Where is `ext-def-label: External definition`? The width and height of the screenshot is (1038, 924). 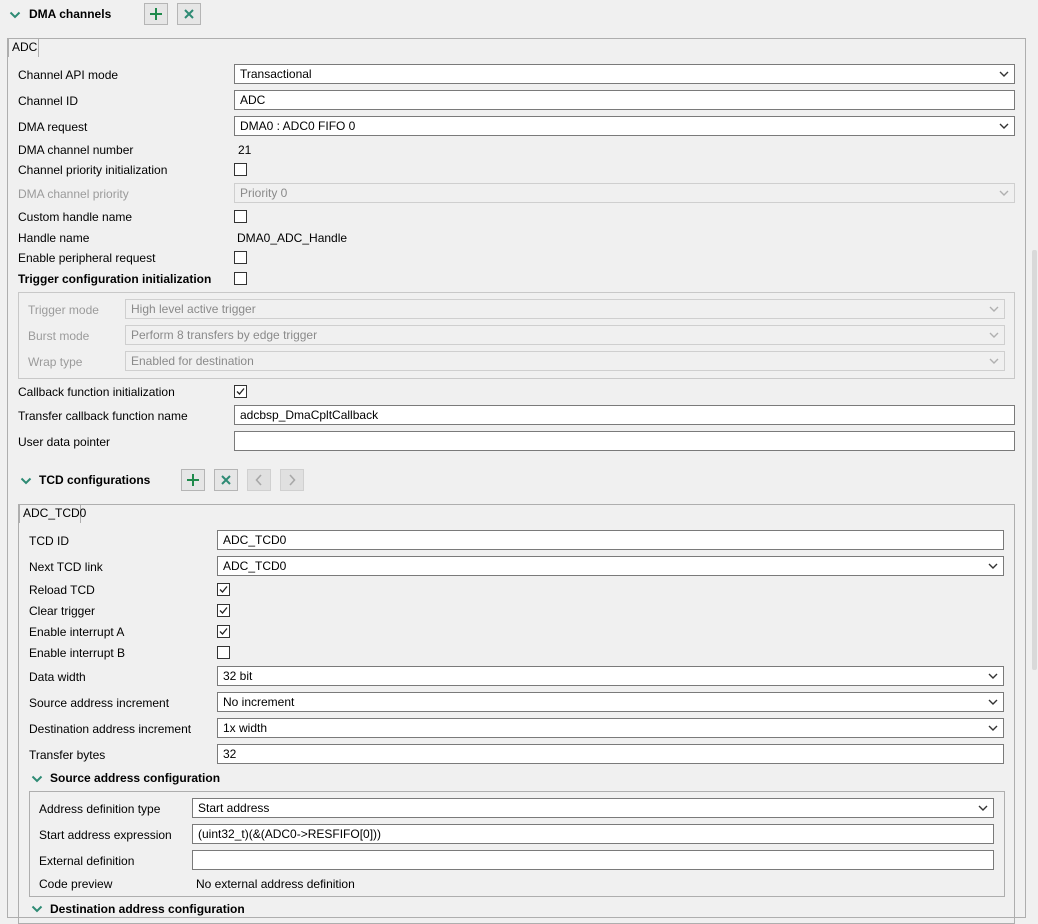
ext-def-label: External definition is located at coordinates (87, 861).